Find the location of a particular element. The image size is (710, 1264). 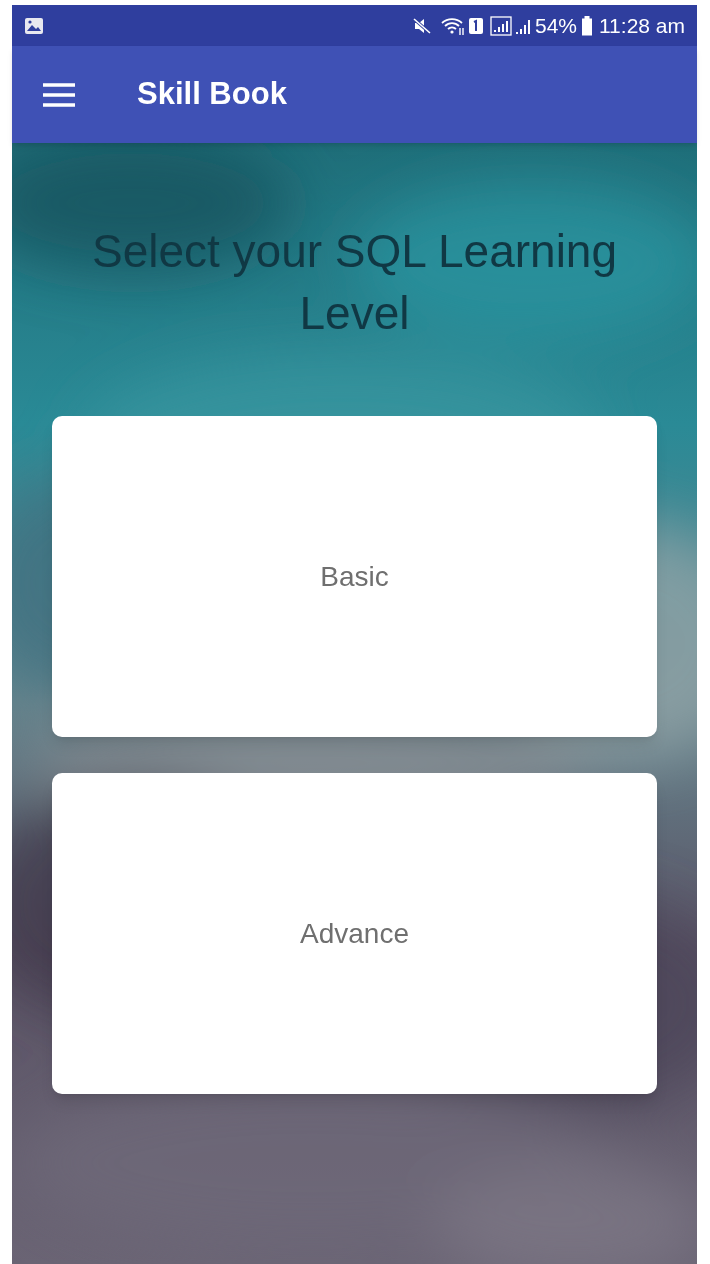

menu-icon is located at coordinates (59, 94).